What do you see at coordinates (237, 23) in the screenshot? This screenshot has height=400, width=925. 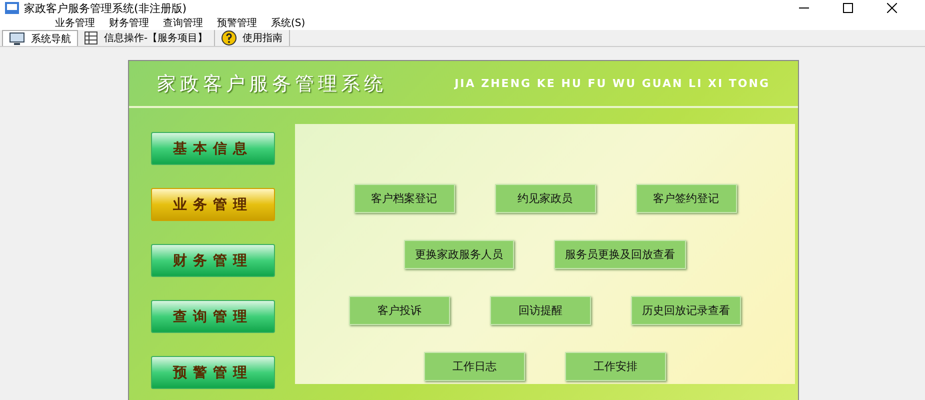 I see `menu-item: 预警管理` at bounding box center [237, 23].